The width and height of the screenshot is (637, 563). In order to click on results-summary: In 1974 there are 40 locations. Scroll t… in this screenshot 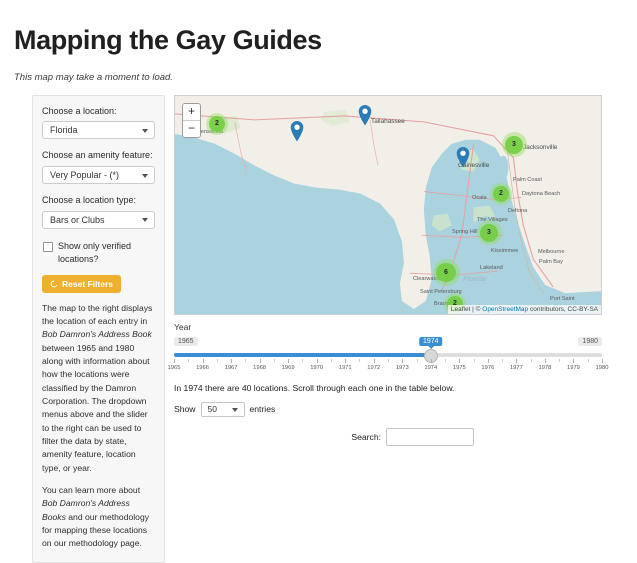, I will do `click(314, 387)`.